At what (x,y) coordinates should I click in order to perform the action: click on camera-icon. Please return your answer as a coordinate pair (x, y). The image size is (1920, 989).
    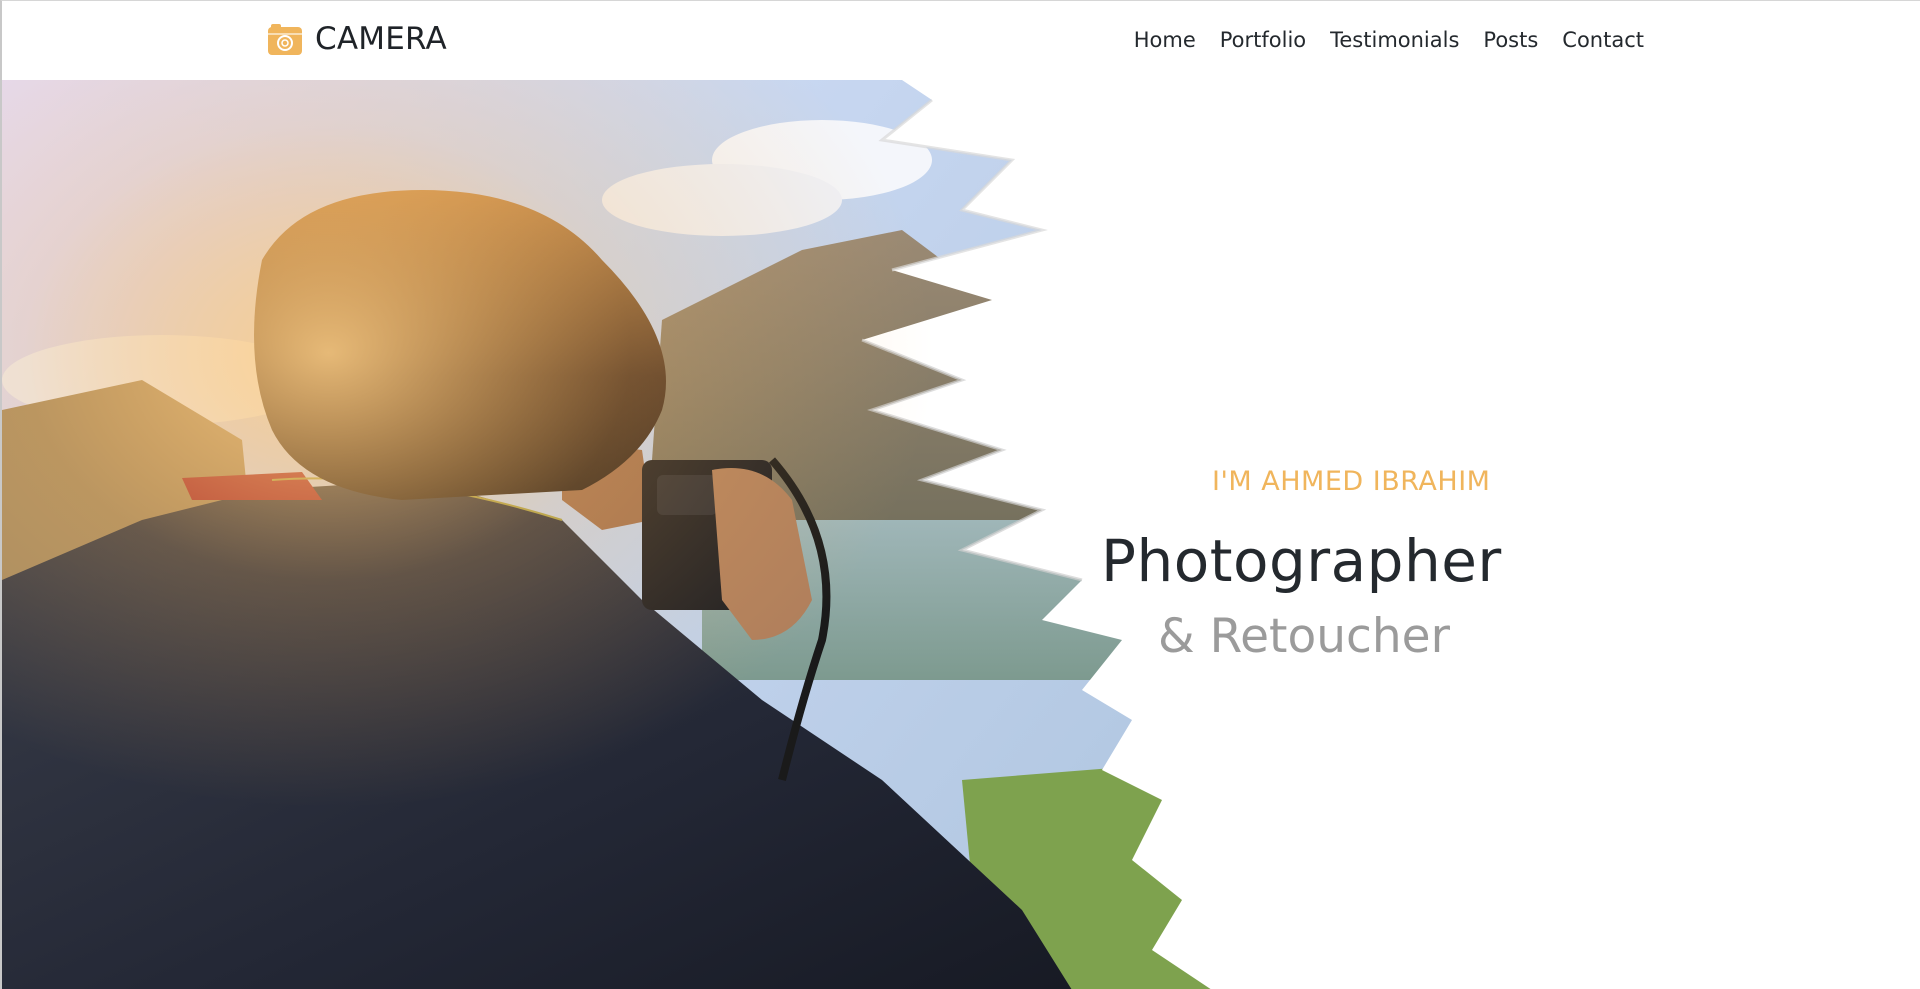
    Looking at the image, I should click on (285, 39).